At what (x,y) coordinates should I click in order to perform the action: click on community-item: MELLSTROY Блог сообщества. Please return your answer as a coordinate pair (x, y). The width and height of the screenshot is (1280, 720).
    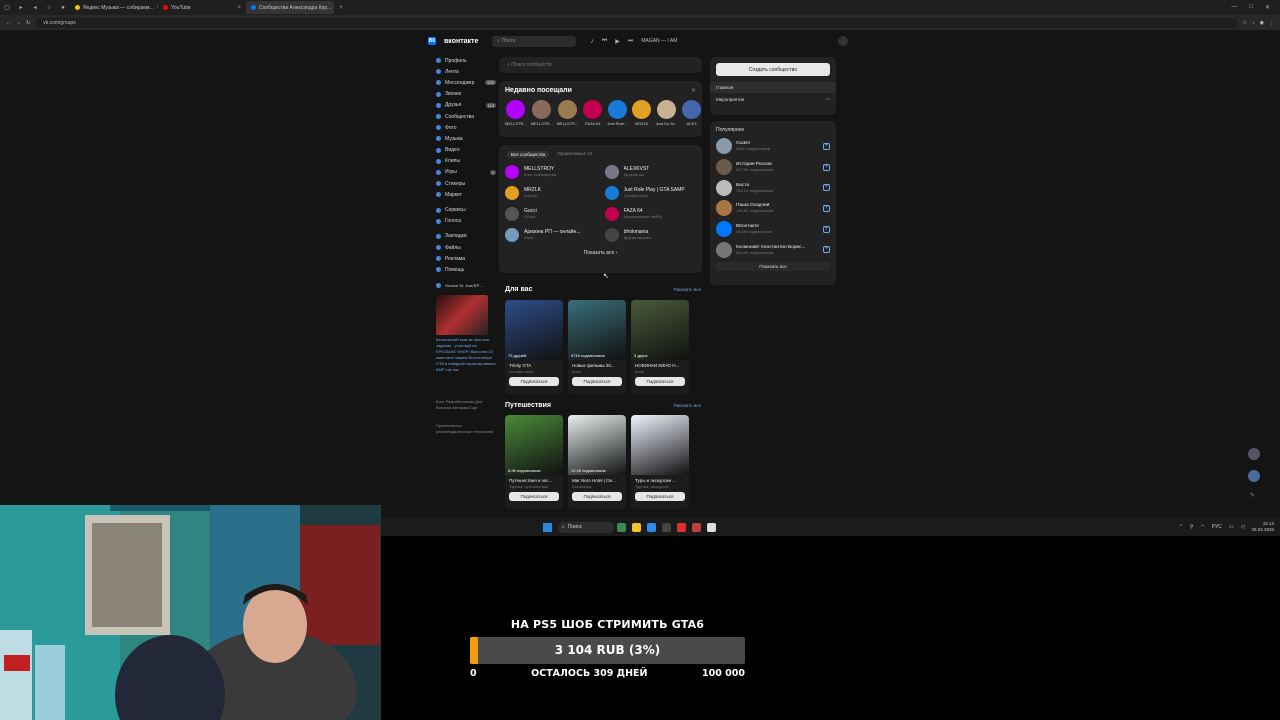
    Looking at the image, I should click on (551, 171).